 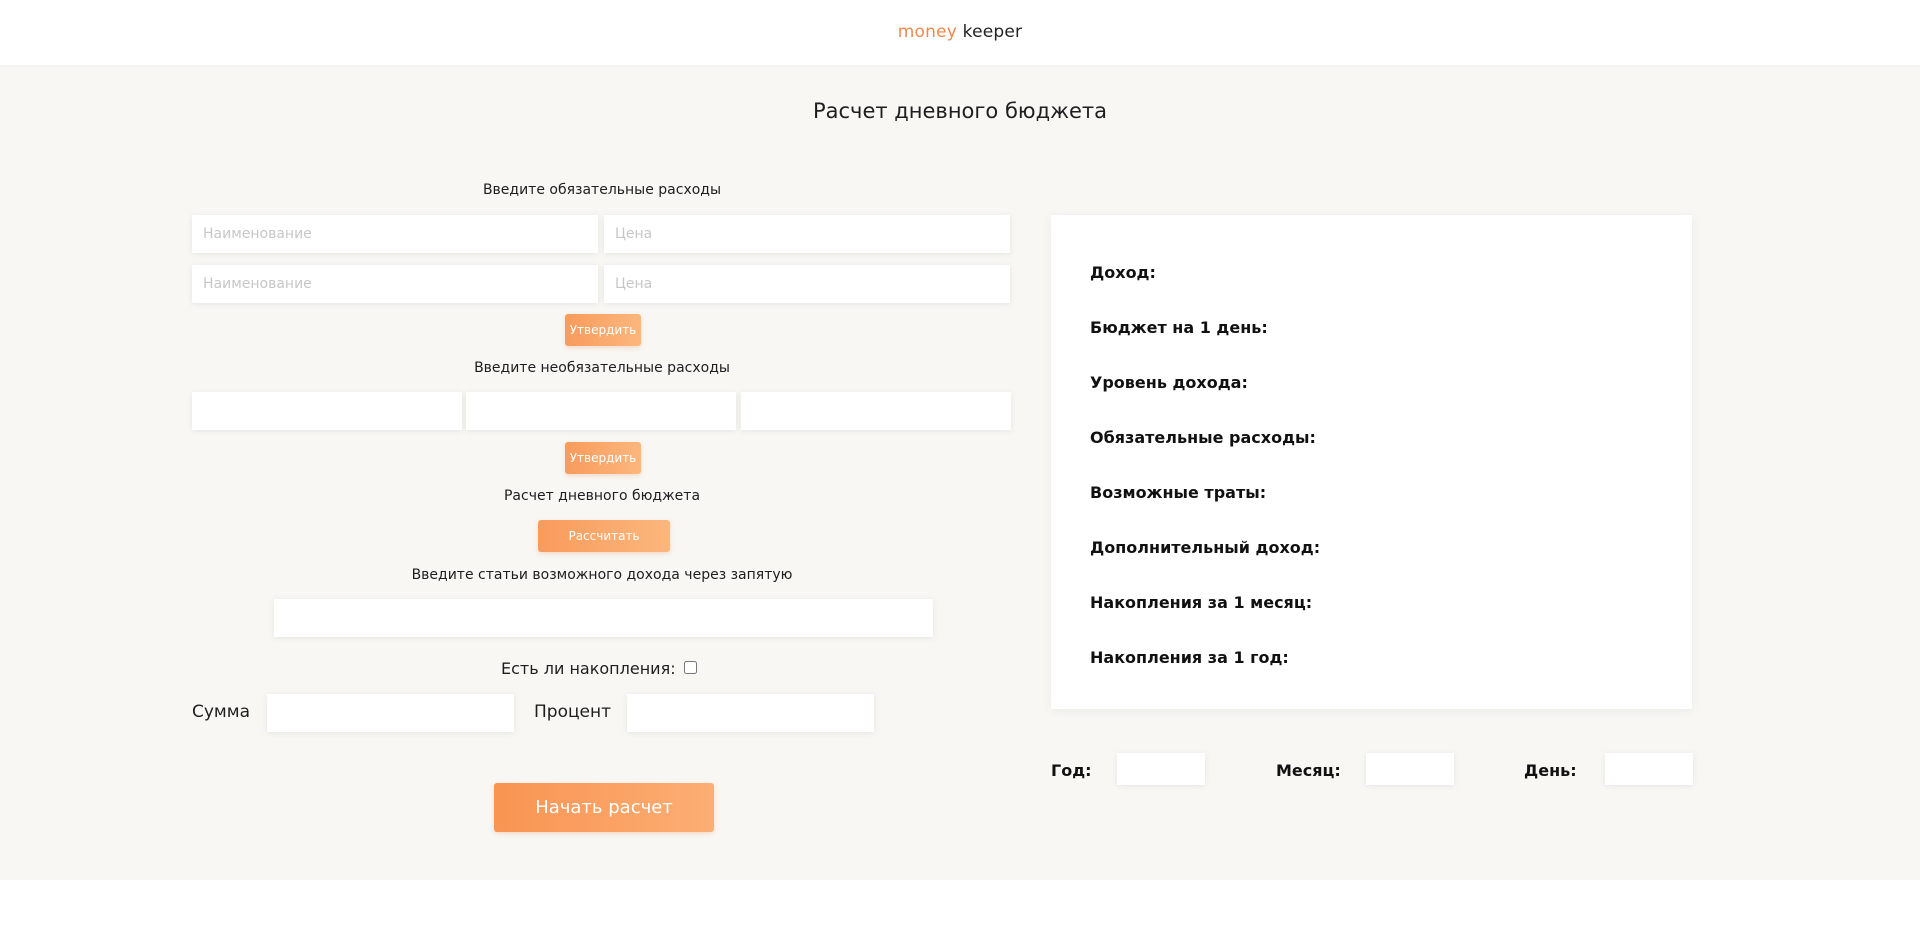 What do you see at coordinates (1308, 770) in the screenshot?
I see `month-label: Месяц:` at bounding box center [1308, 770].